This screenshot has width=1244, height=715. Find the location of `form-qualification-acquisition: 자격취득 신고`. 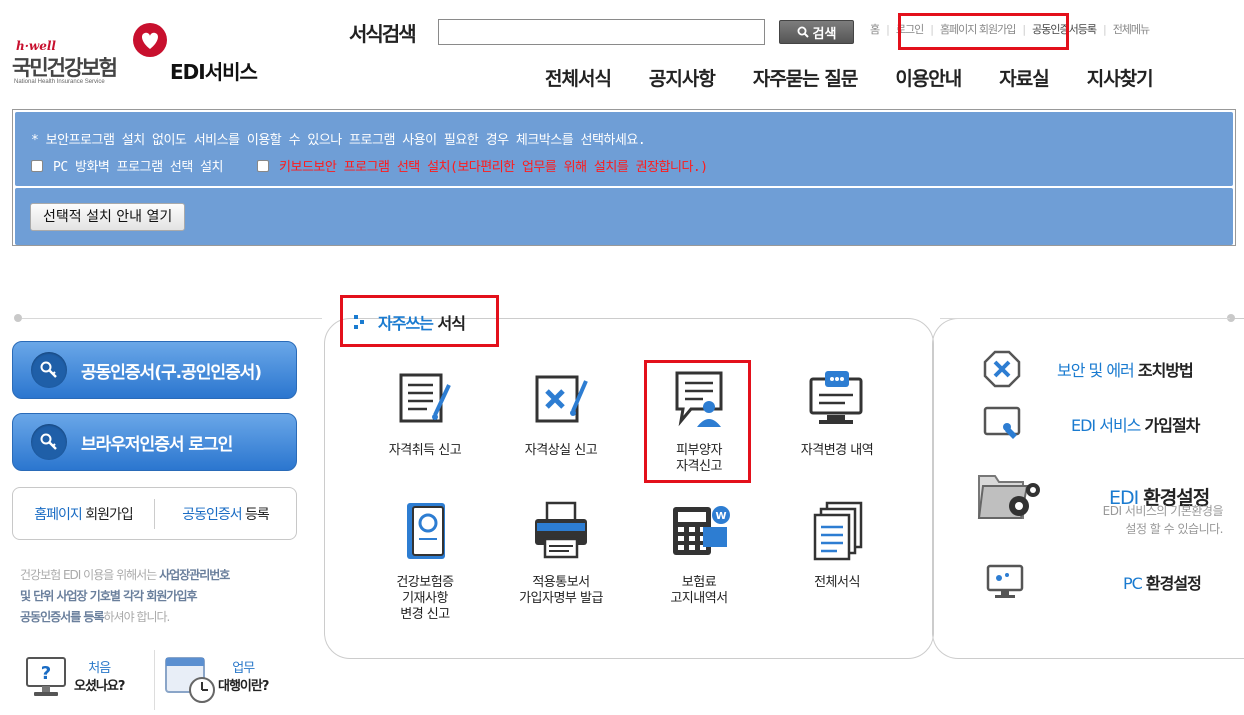

form-qualification-acquisition: 자격취득 신고 is located at coordinates (425, 413).